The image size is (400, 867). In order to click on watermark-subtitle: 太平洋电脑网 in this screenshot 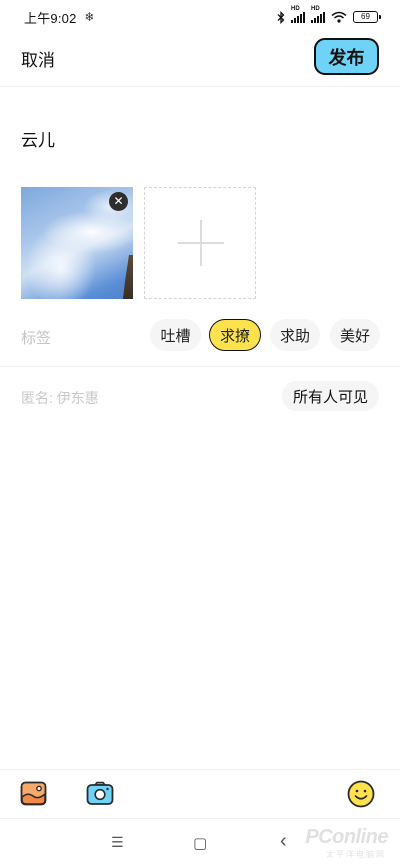, I will do `click(356, 854)`.